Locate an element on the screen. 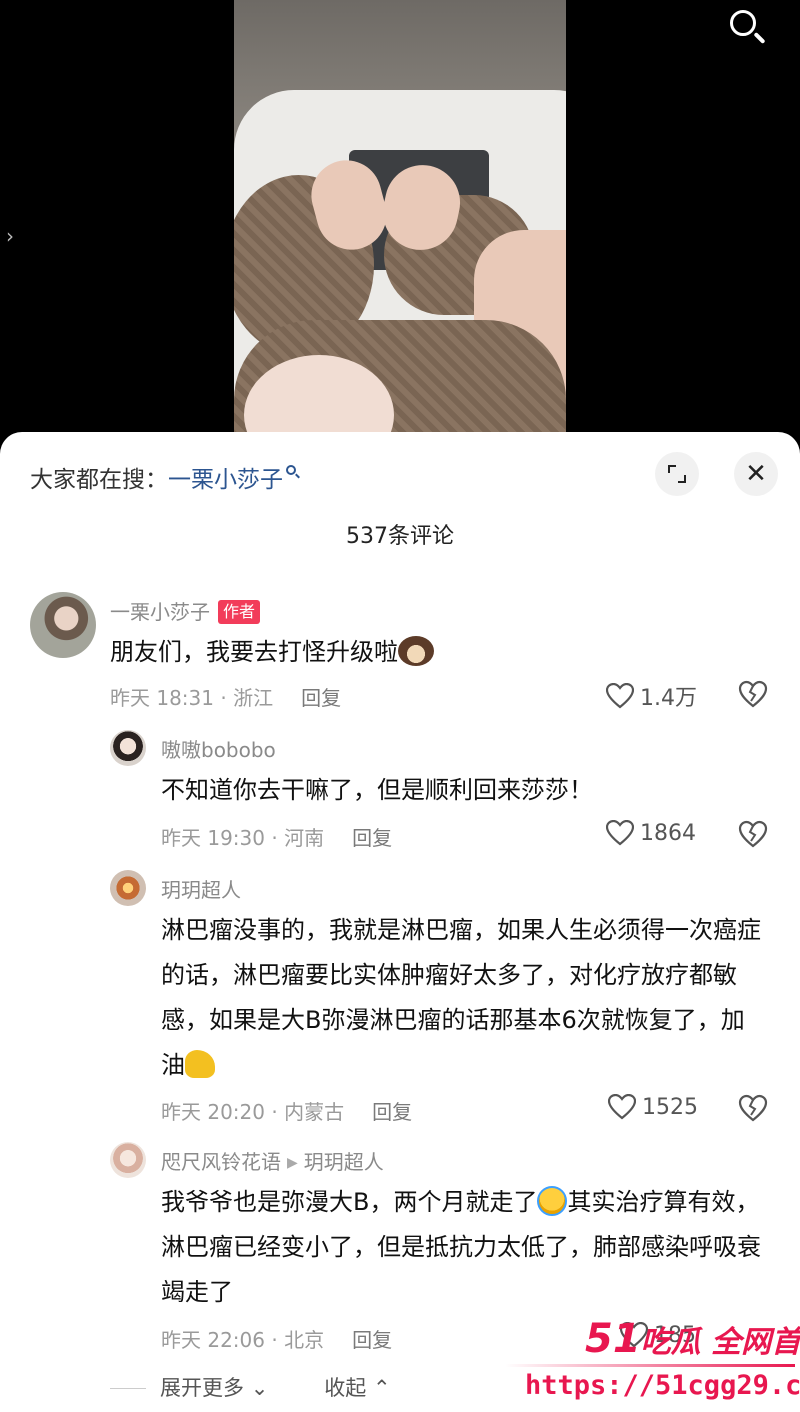  like-button: 1864 is located at coordinates (651, 833).